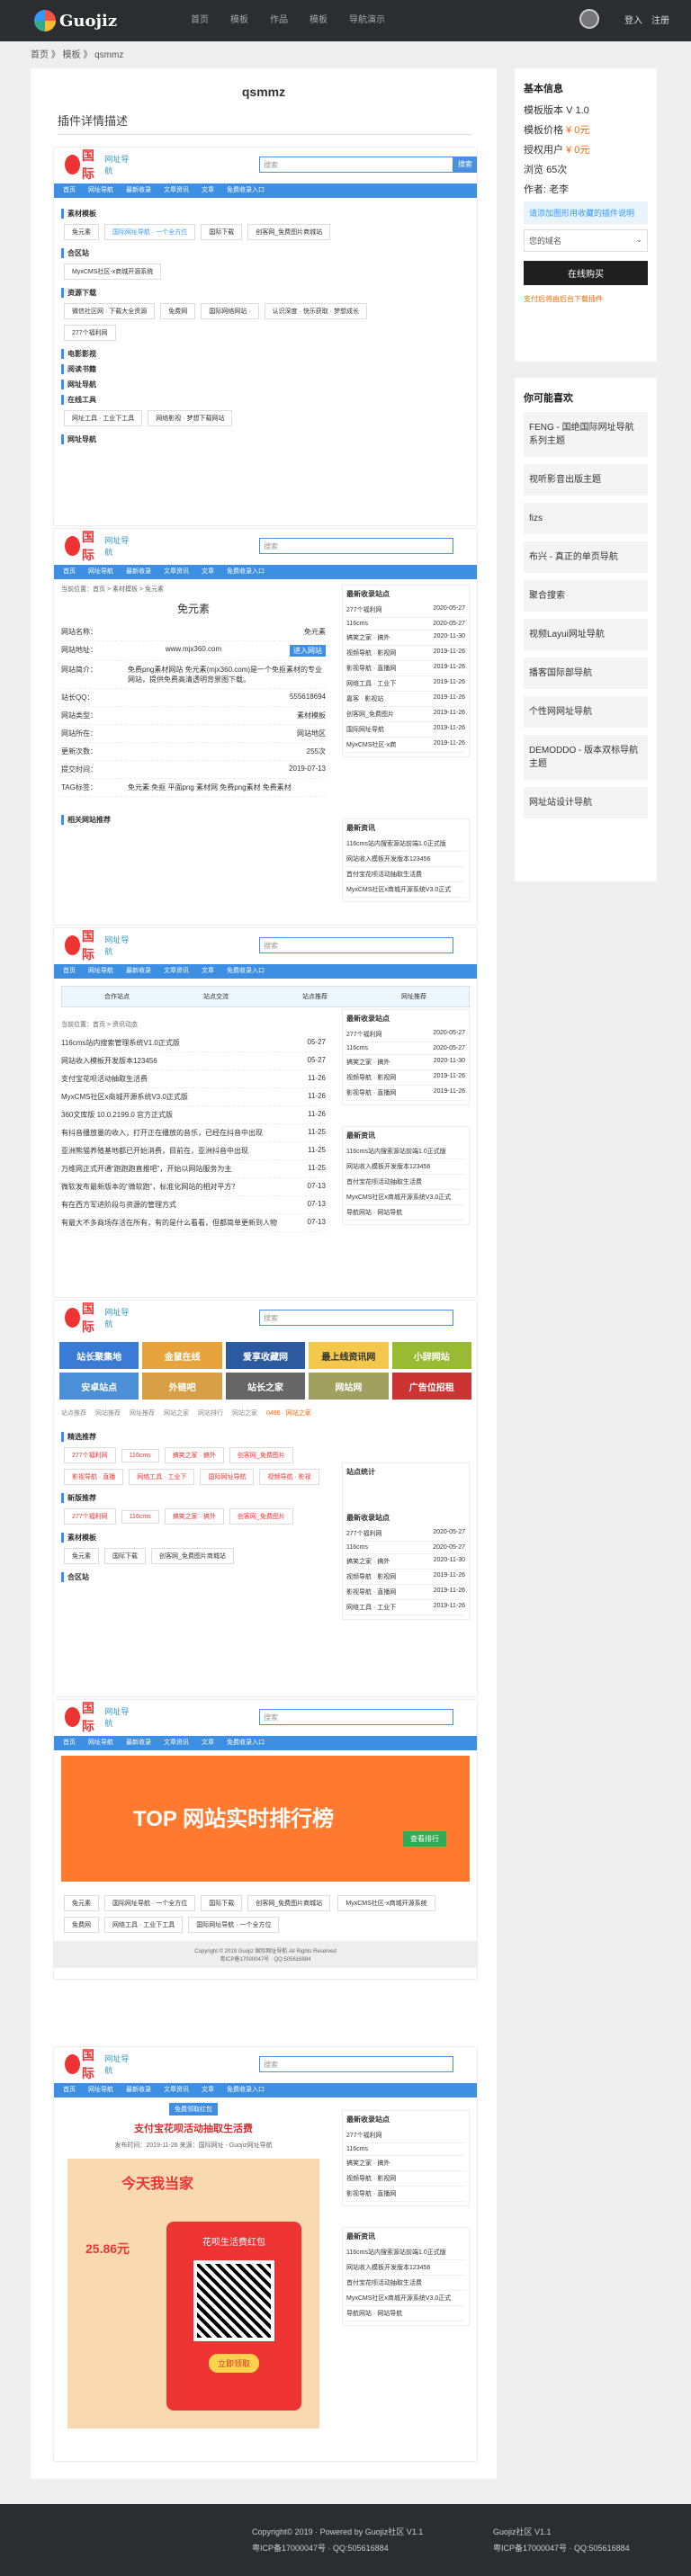  I want to click on preview-element: 最新收录站点, so click(368, 1019).